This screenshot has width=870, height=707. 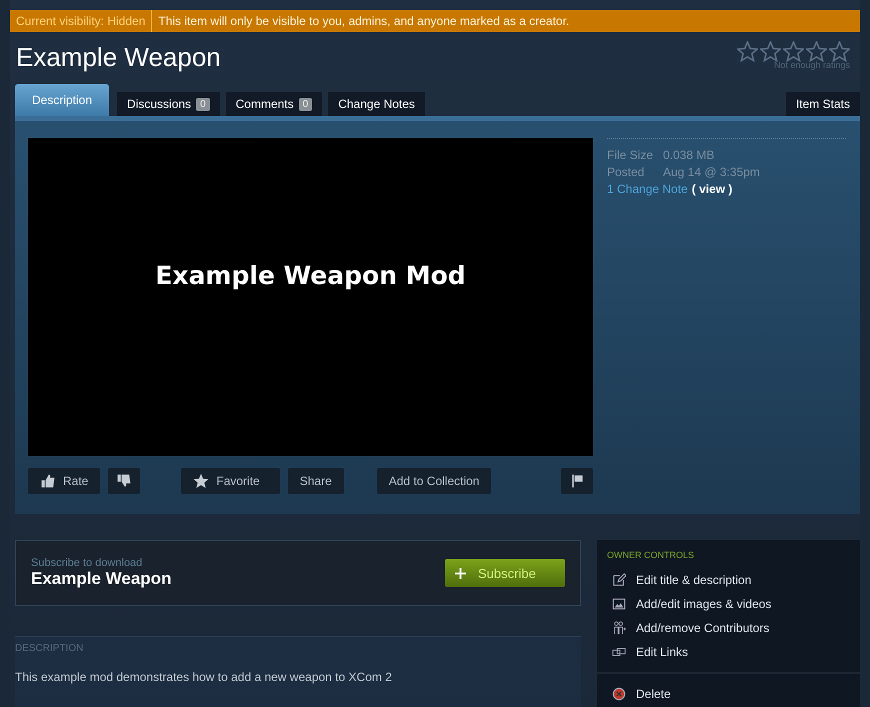 I want to click on description-heading: DESCRIPTION, so click(x=49, y=648).